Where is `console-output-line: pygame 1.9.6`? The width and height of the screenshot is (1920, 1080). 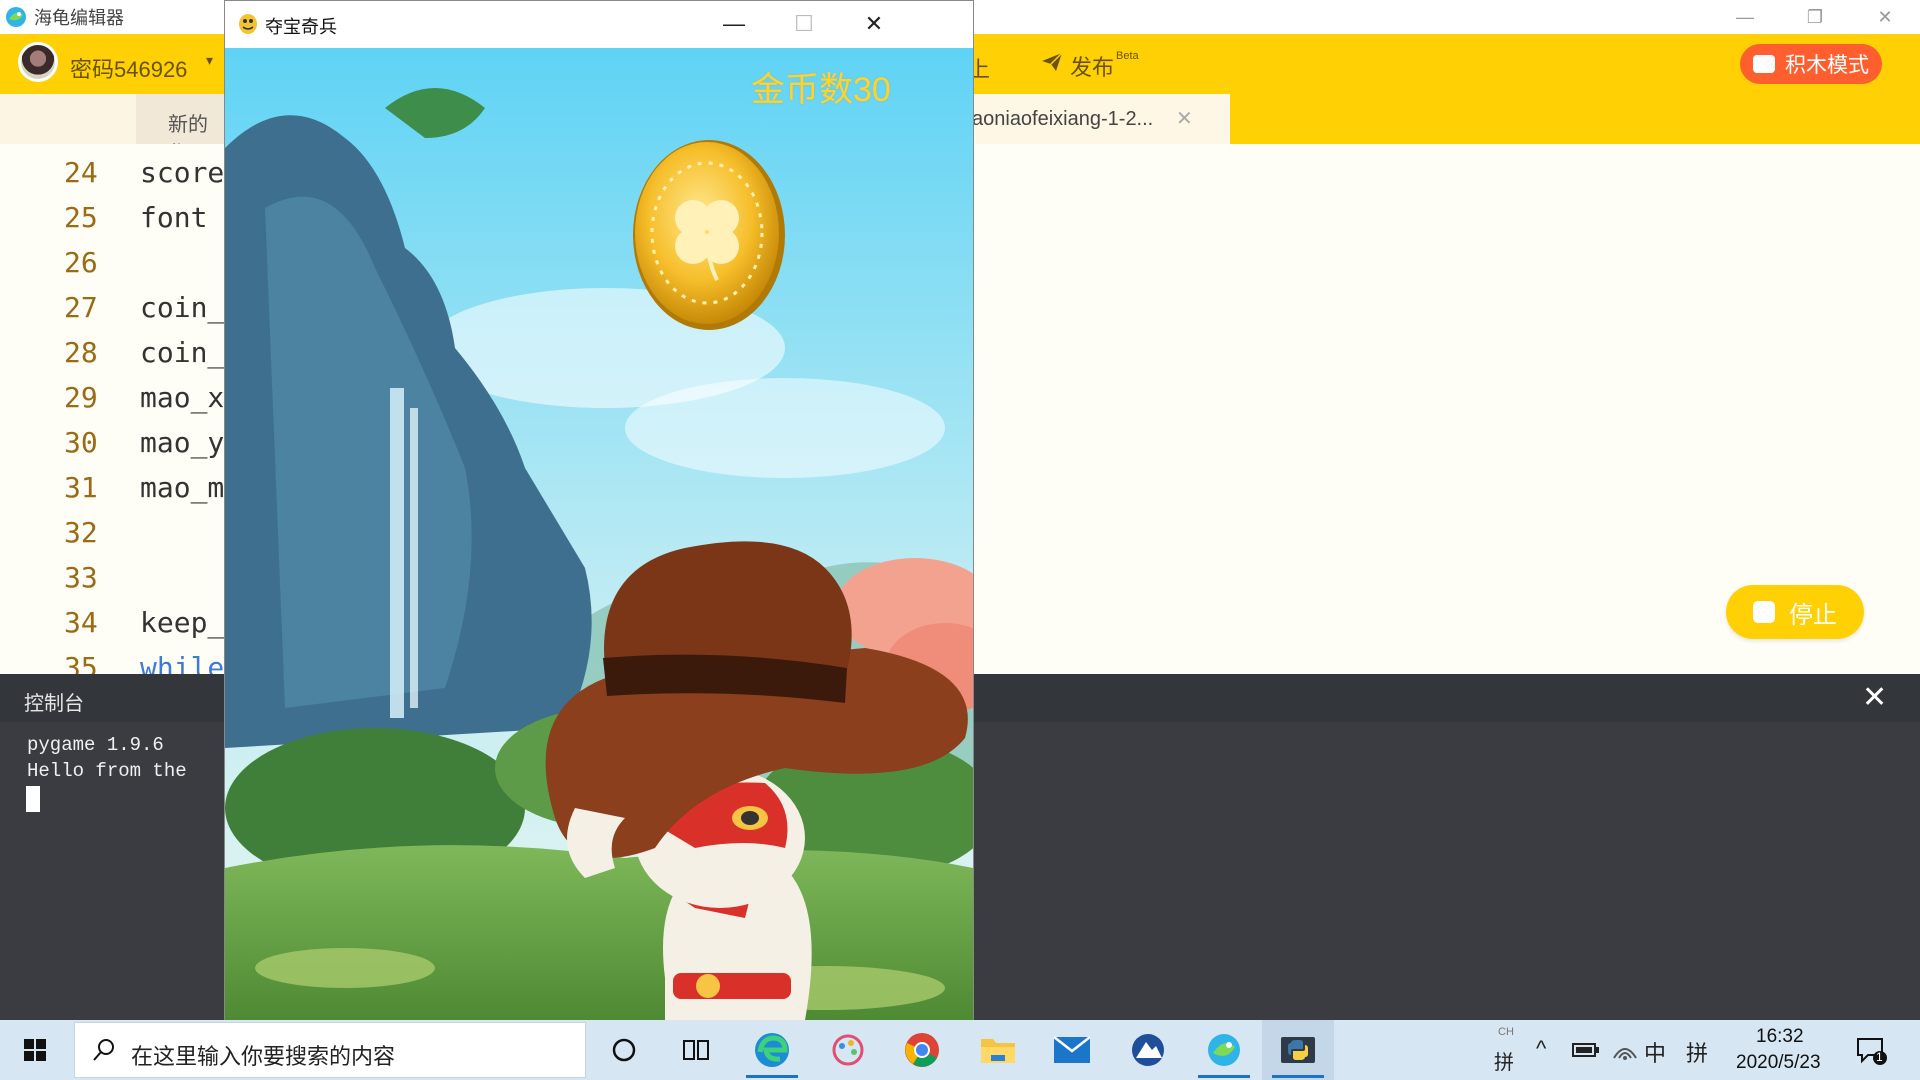
console-output-line: pygame 1.9.6 is located at coordinates (95, 745).